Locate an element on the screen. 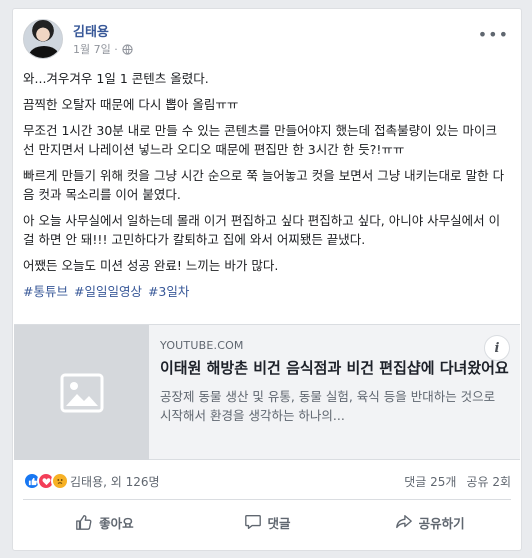  post-paragraph: 끔찍한 오탈자 때문에 다시 뽑아 올림ㅠㅠ is located at coordinates (131, 104).